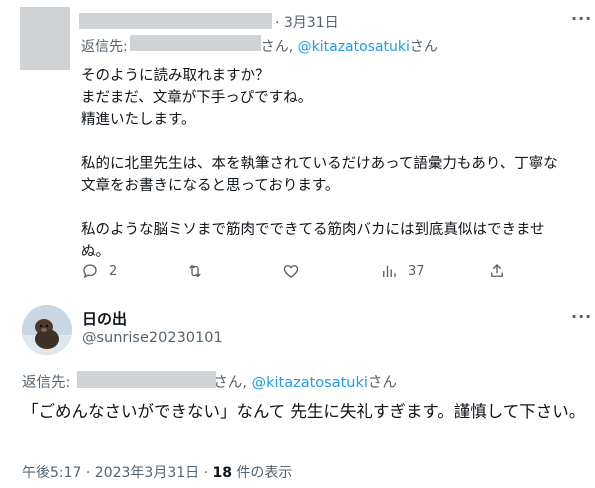 This screenshot has width=595, height=488. What do you see at coordinates (416, 271) in the screenshot?
I see `views-count: 37` at bounding box center [416, 271].